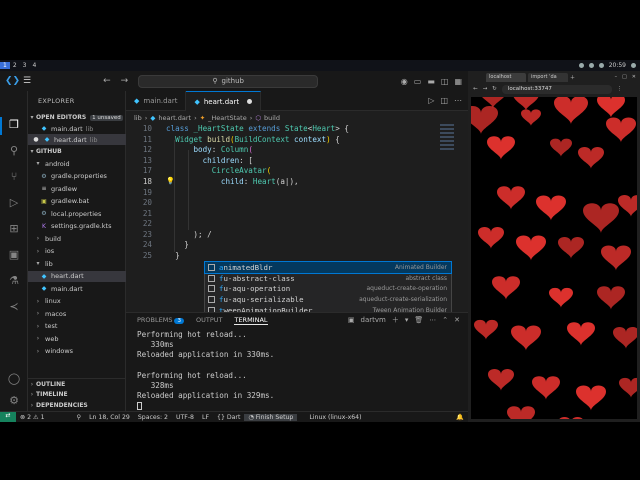 This screenshot has height=480, width=640. I want to click on chevron-down-icon: ▾, so click(407, 320).